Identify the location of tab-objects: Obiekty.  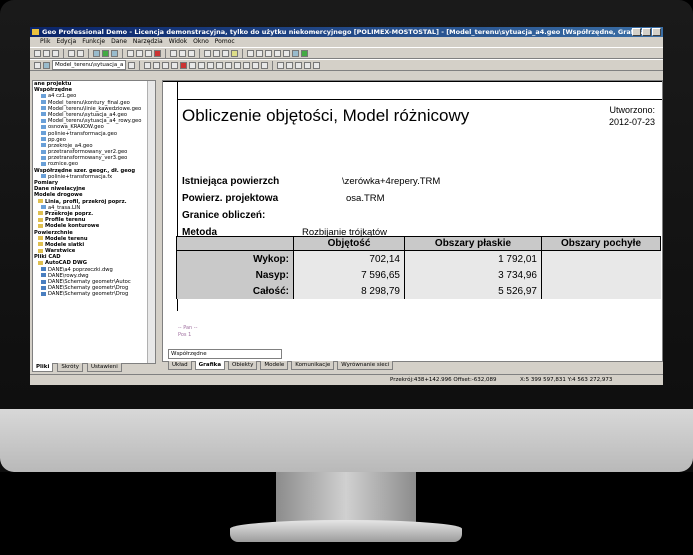
(243, 365).